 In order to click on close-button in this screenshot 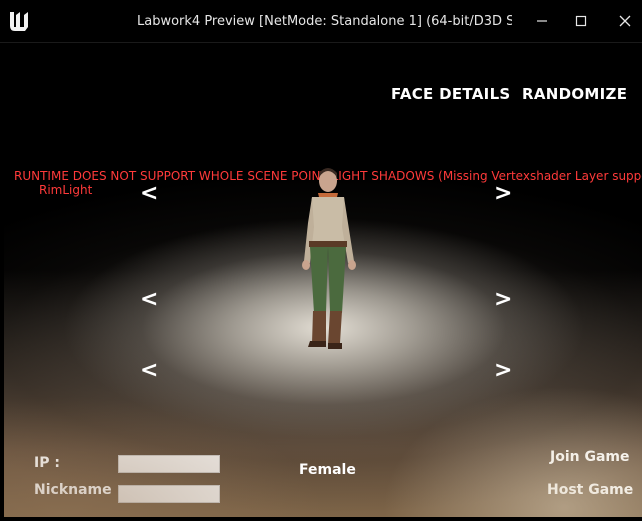, I will do `click(625, 21)`.